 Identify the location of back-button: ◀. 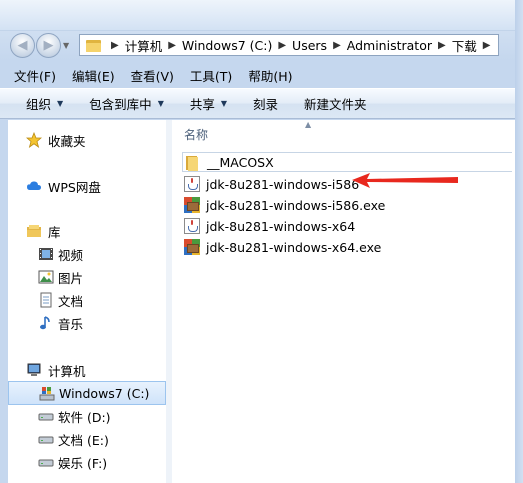
(22, 45).